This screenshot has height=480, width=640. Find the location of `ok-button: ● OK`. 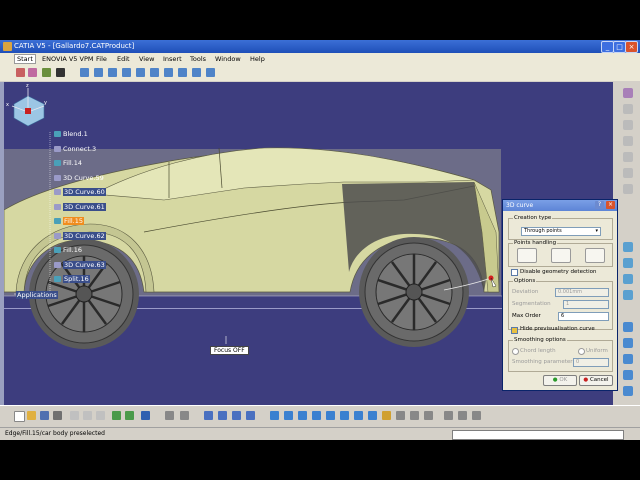

ok-button: ● OK is located at coordinates (560, 380).